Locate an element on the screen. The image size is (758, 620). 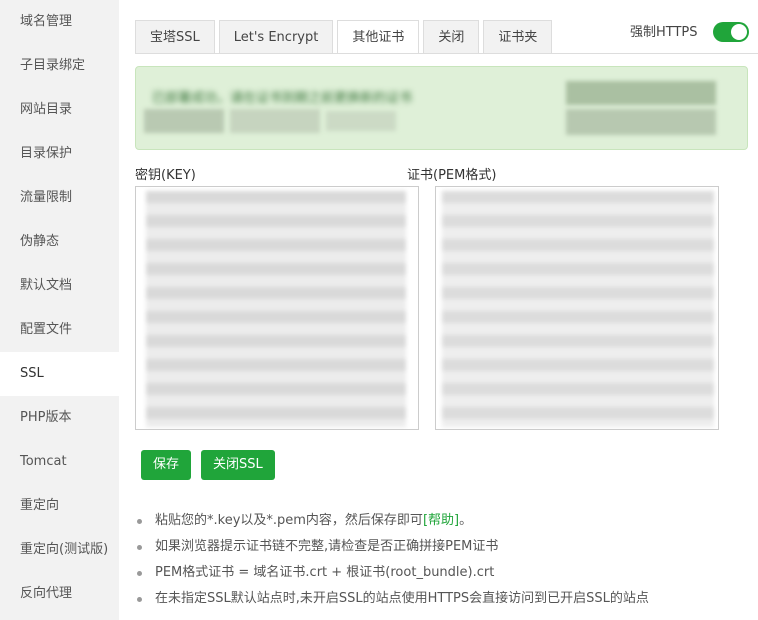
tab-cert-folder: 证书夹 is located at coordinates (518, 36).